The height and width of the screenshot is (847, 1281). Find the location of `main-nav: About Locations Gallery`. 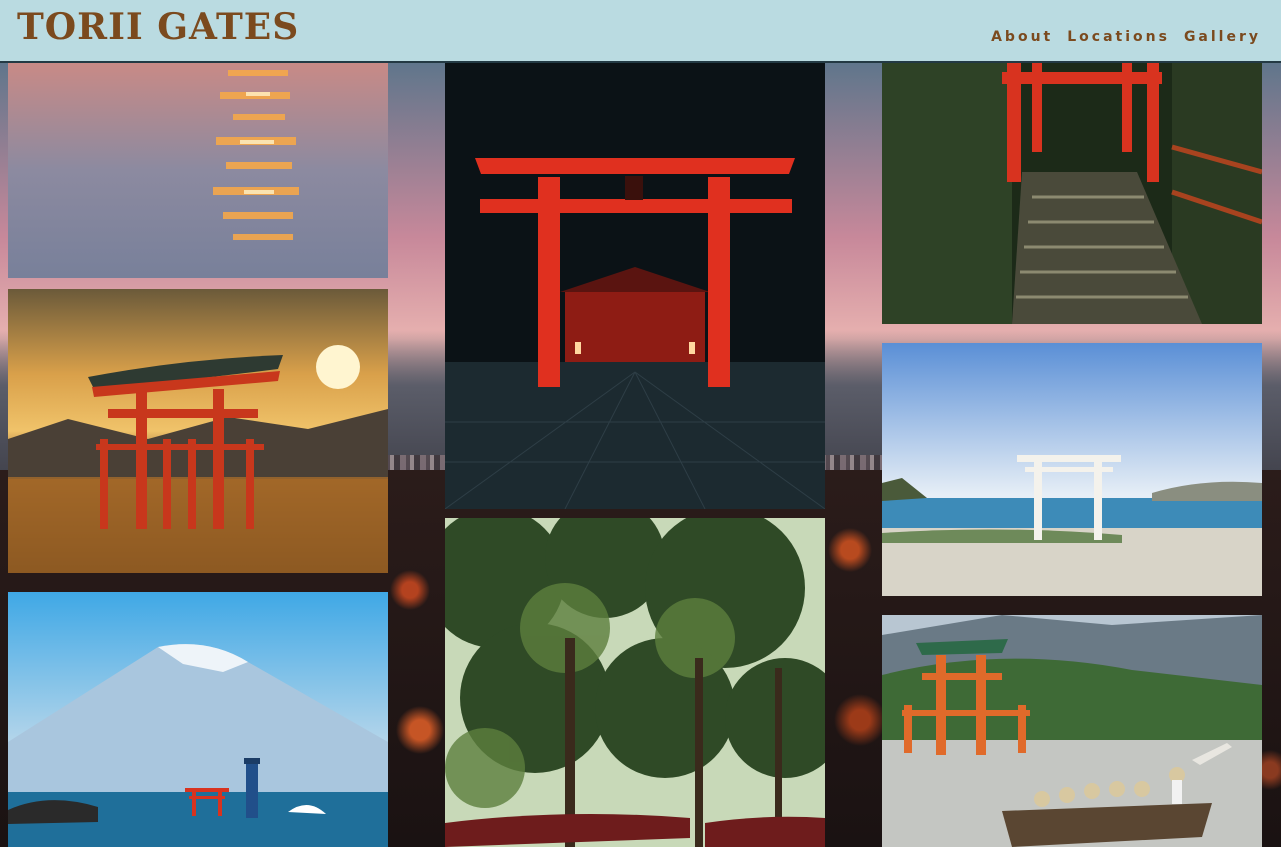

main-nav: About Locations Gallery is located at coordinates (1126, 37).